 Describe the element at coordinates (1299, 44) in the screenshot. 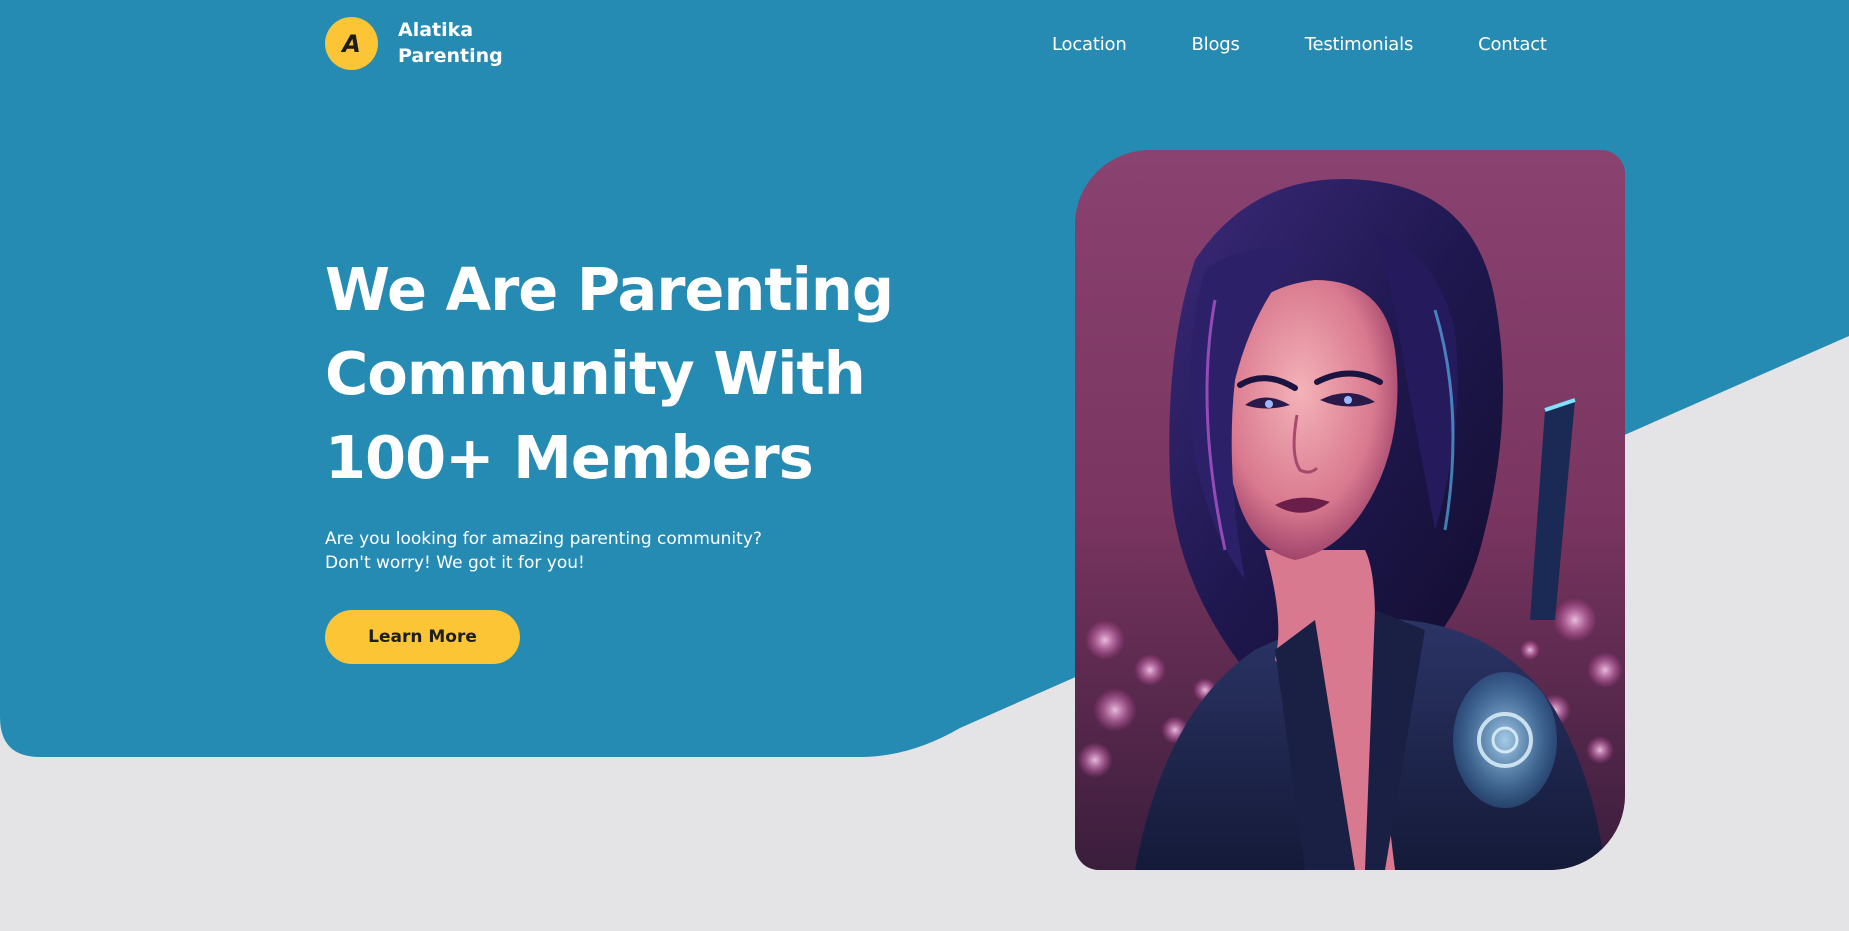

I see `main-nav: Location Blogs Testimonials Contact` at that location.